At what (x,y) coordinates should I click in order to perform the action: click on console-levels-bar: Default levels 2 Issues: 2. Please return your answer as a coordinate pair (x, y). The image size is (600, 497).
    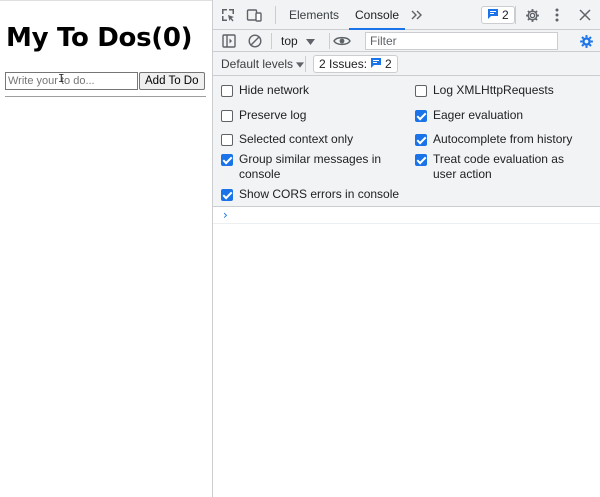
    Looking at the image, I should click on (406, 64).